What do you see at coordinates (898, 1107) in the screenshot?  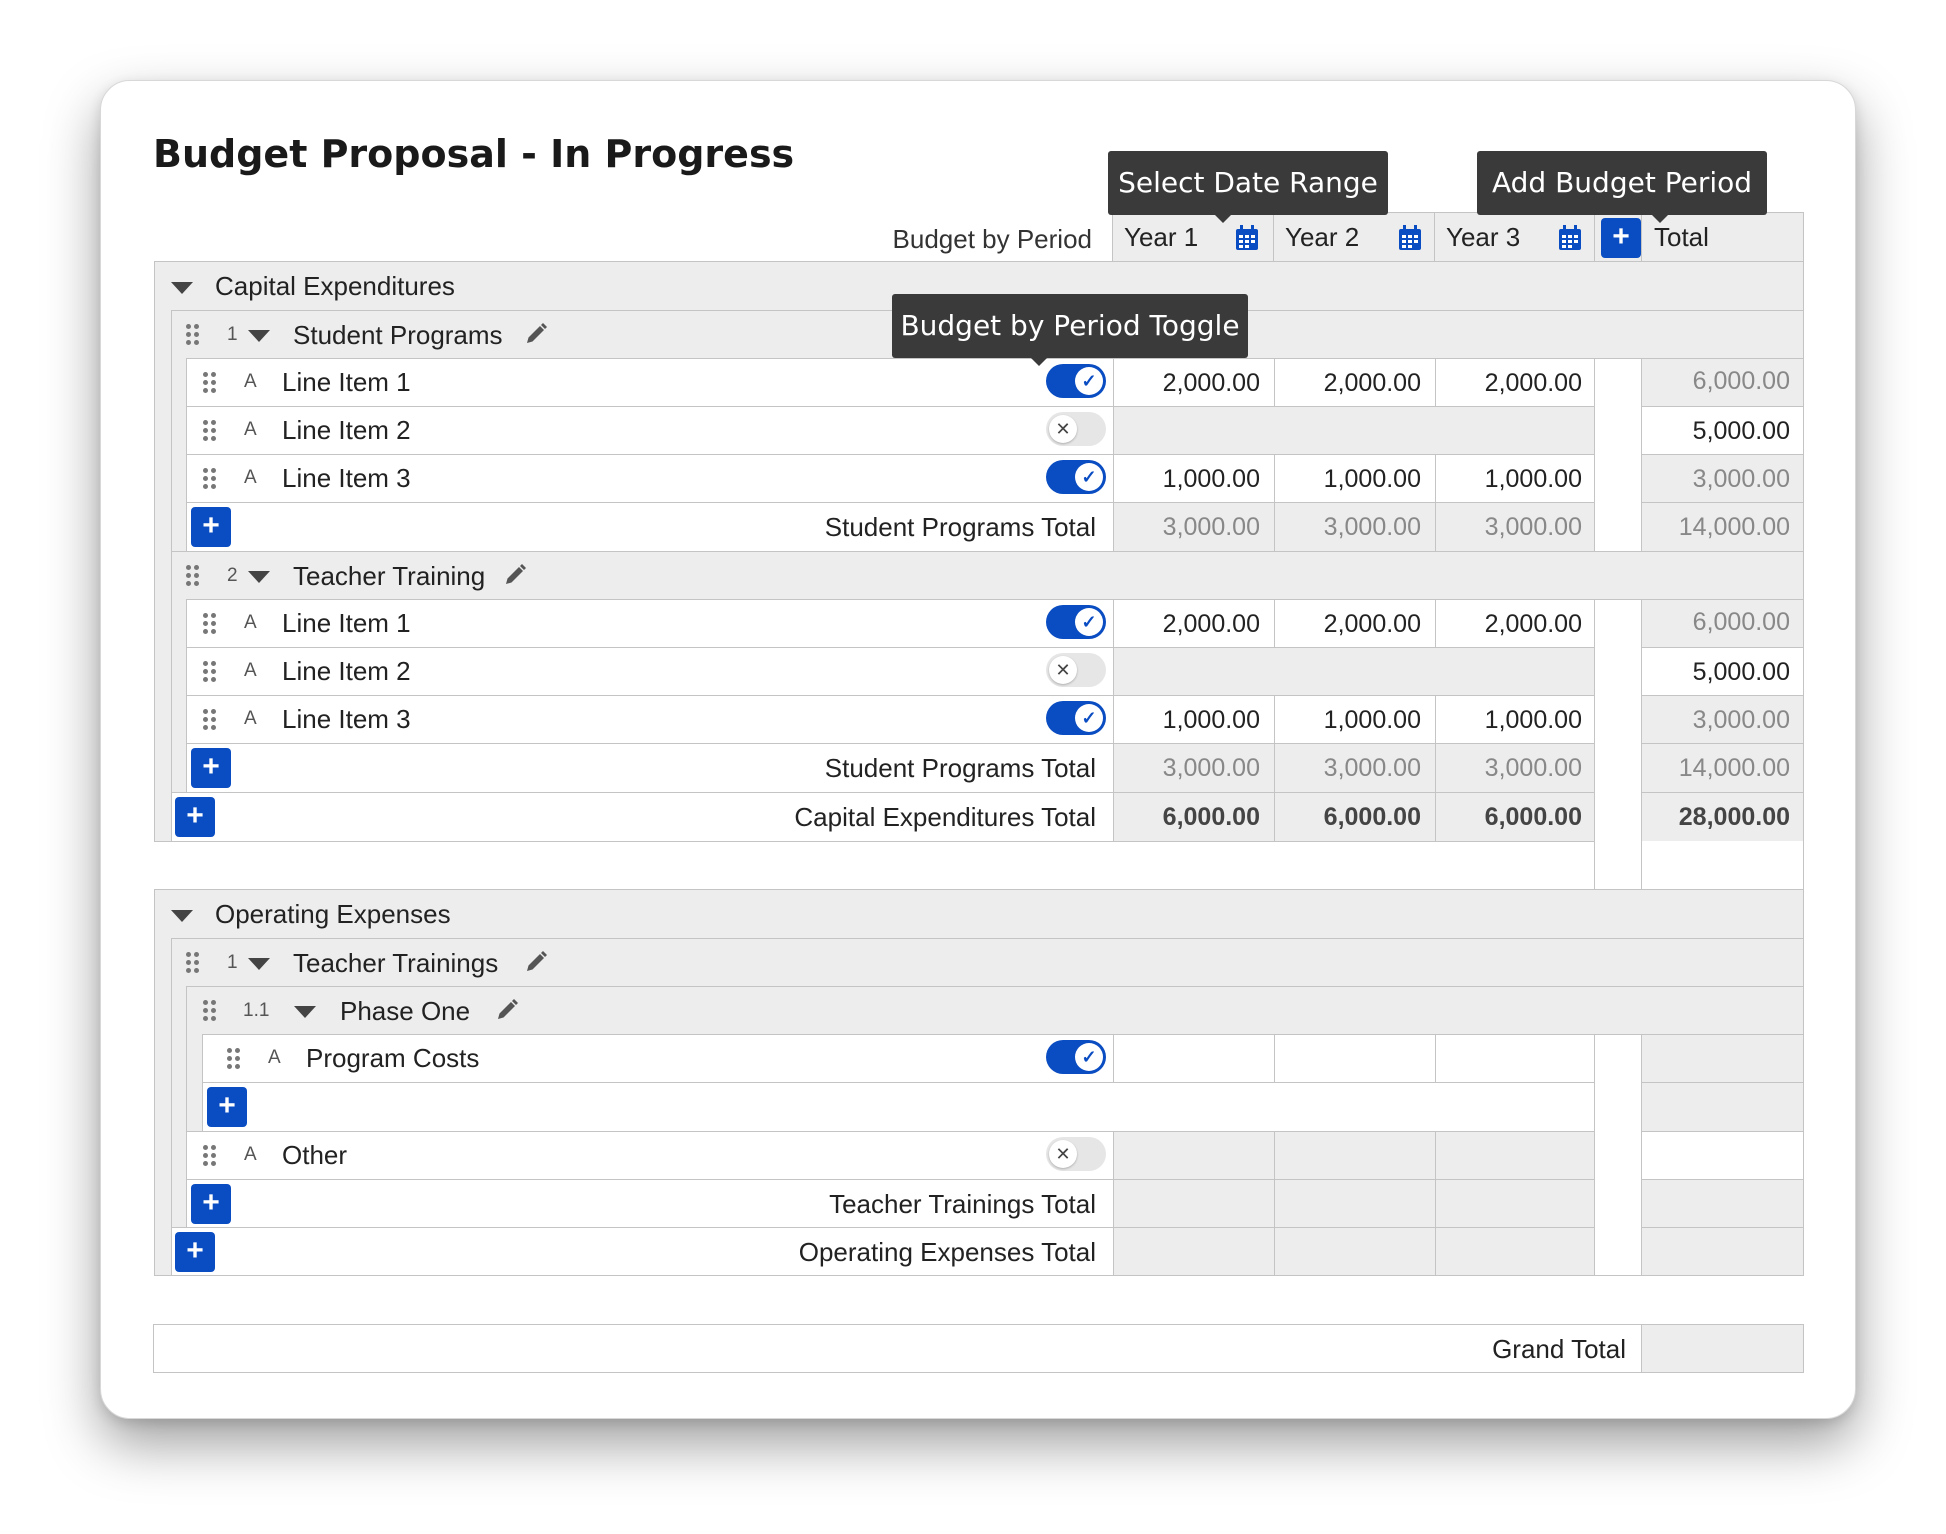 I see `add-item-row` at bounding box center [898, 1107].